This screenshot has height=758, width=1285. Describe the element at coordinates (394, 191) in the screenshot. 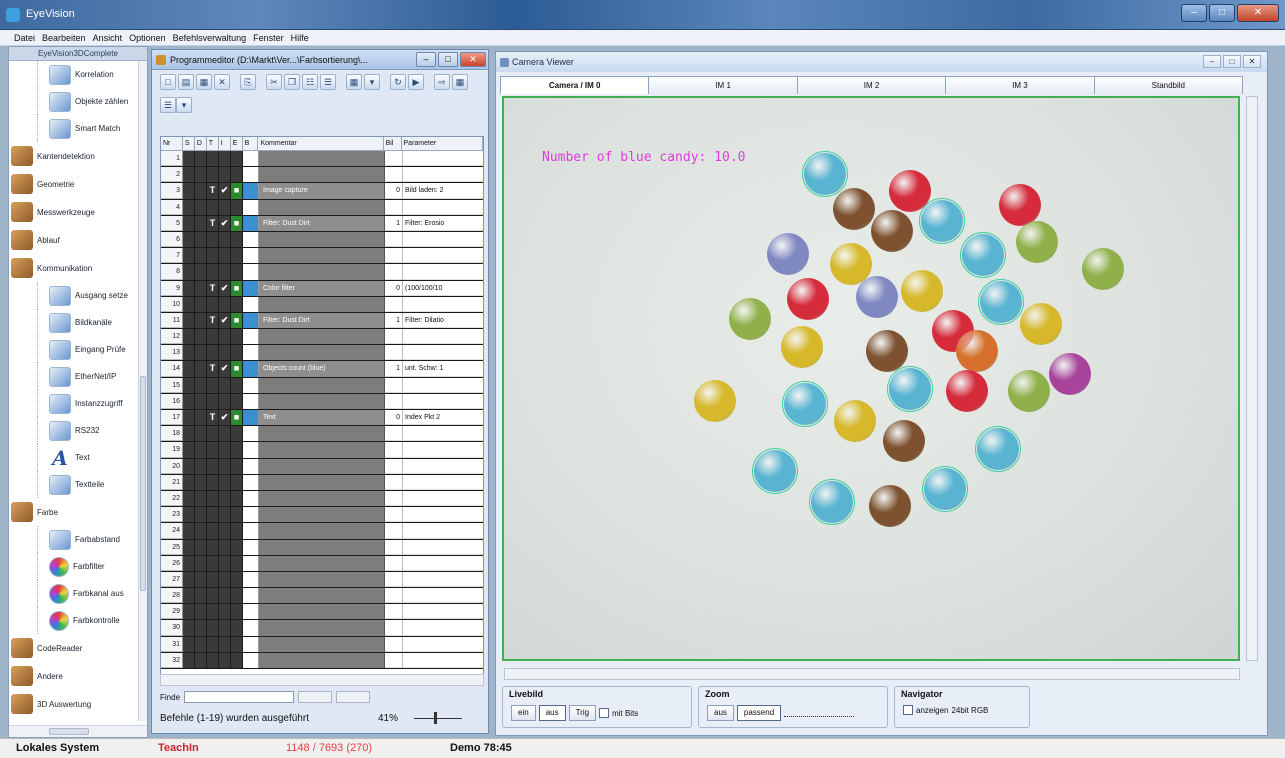

I see `image-index-cell: 0` at that location.